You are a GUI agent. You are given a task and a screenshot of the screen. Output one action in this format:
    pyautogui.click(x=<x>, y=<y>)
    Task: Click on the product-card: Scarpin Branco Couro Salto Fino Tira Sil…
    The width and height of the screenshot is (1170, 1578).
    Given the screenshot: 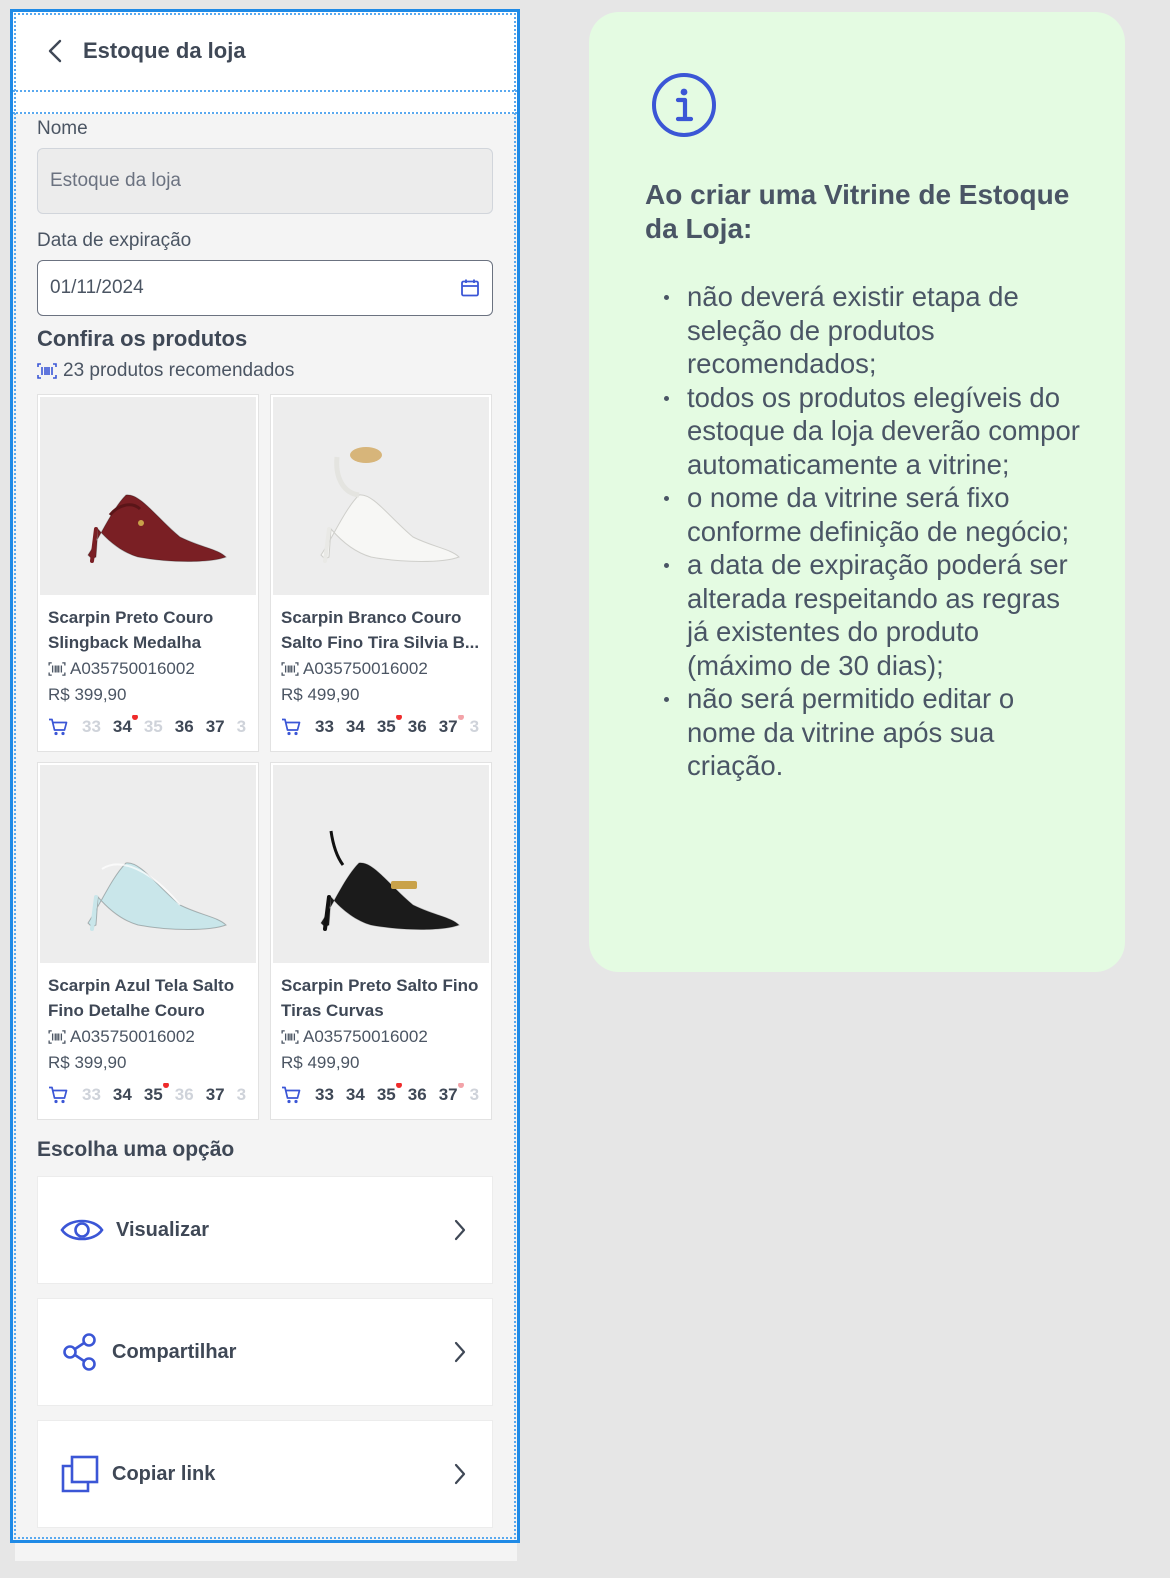 What is the action you would take?
    pyautogui.click(x=381, y=573)
    